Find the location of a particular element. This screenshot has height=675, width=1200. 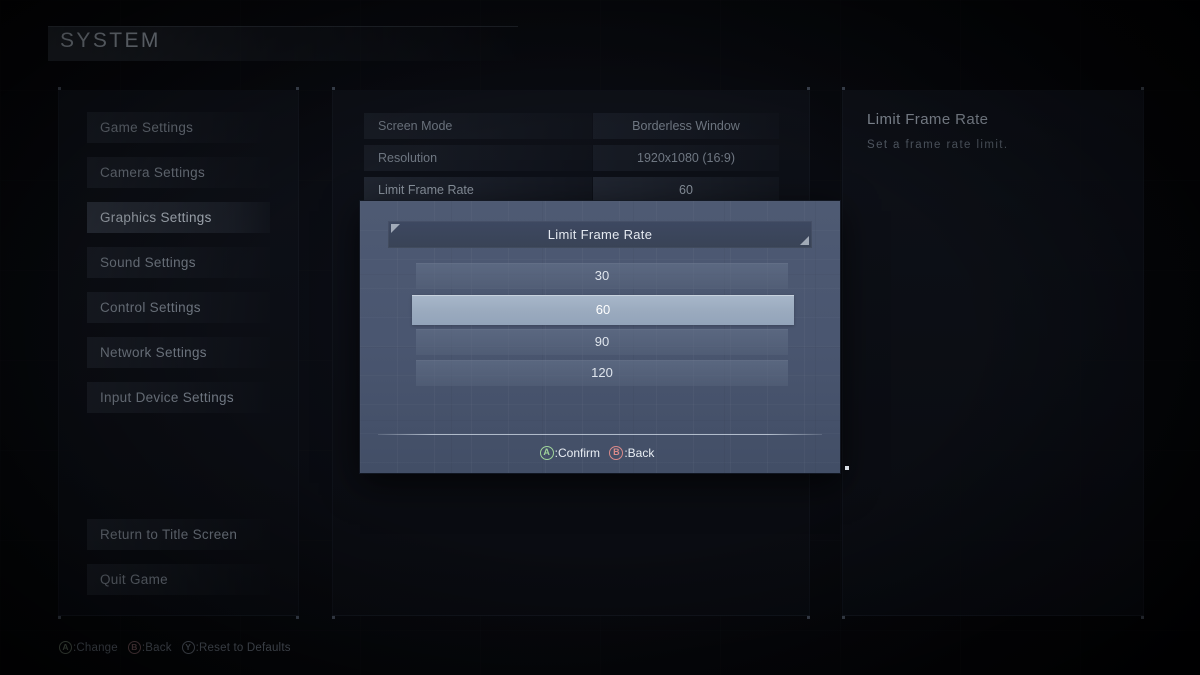

sidebar-item-return-to-title-screen: Return to Title Screen is located at coordinates (178, 534).